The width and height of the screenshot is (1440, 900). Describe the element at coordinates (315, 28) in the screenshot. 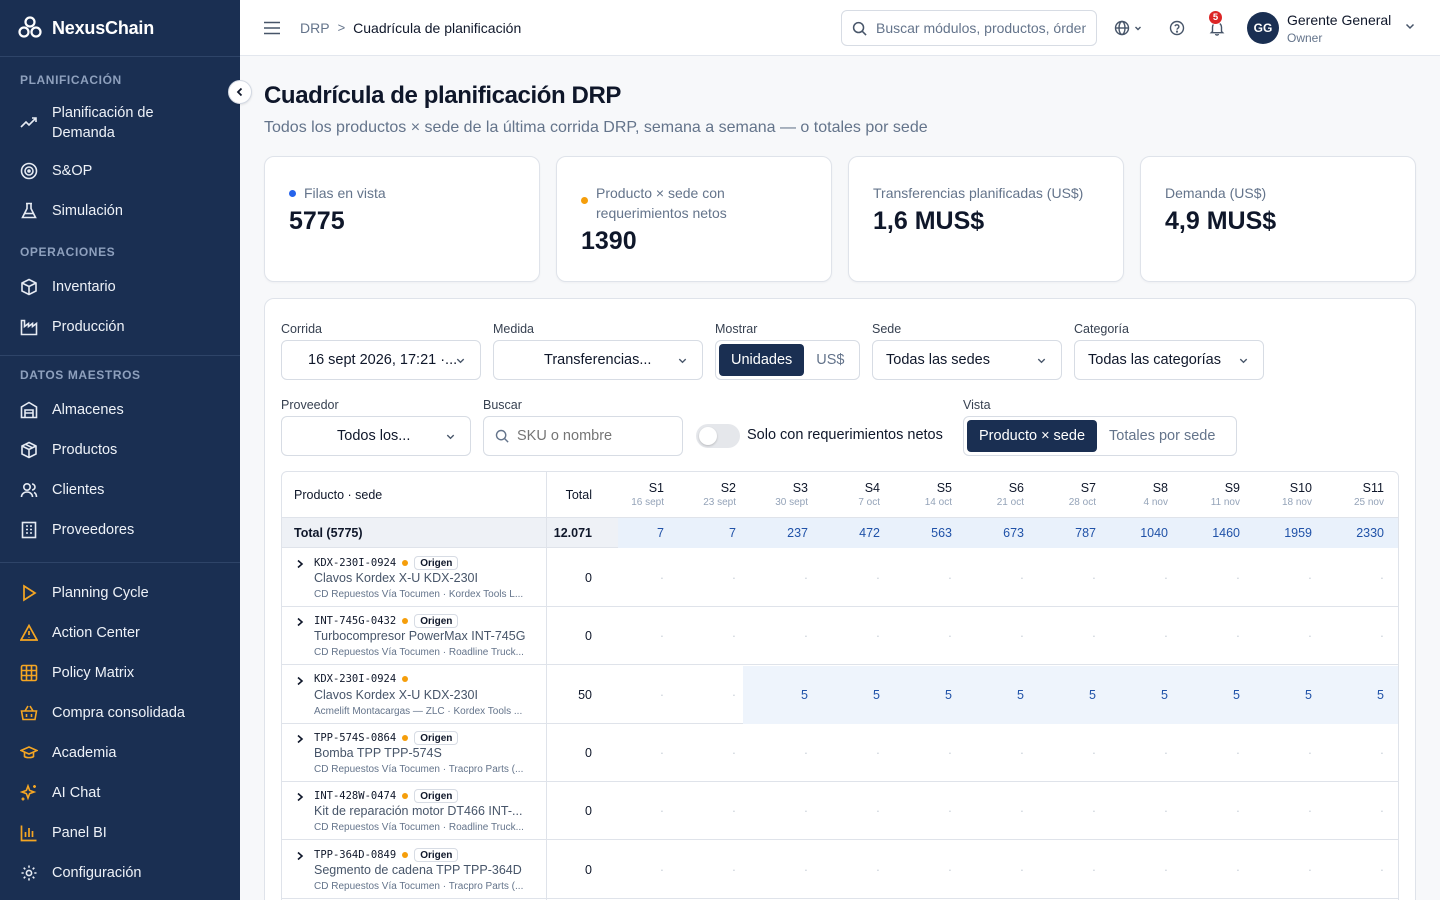

I see `breadcrumb-root-link: DRP` at that location.